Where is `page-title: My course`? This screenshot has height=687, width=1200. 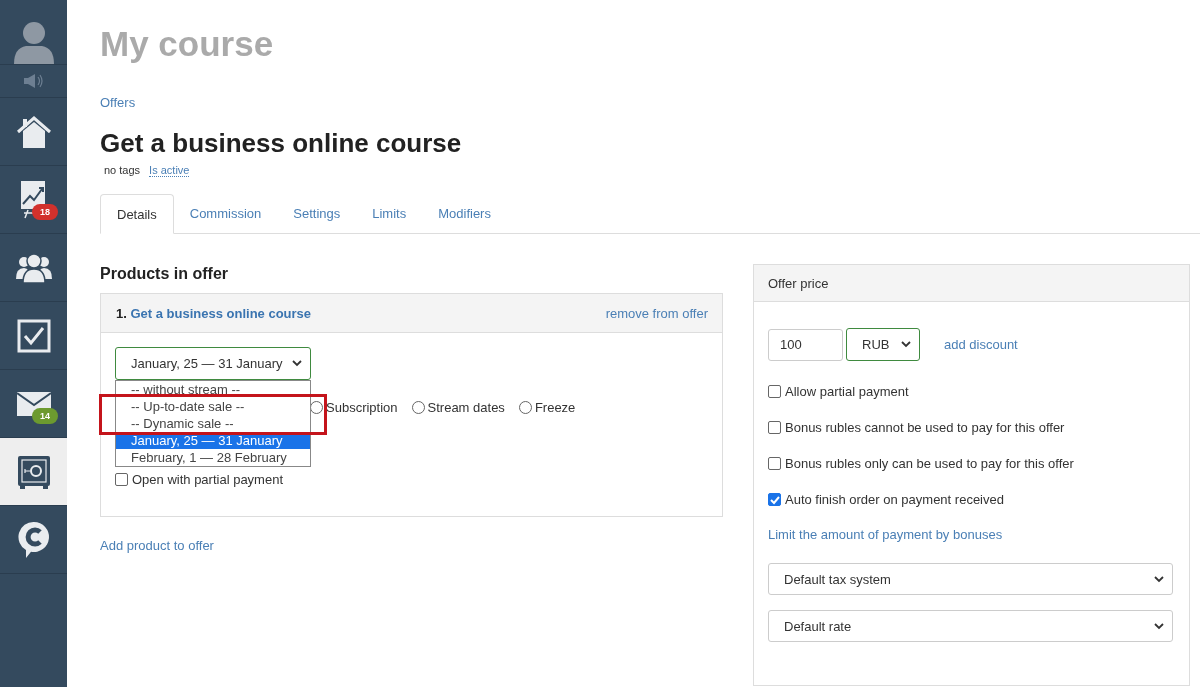
page-title: My course is located at coordinates (187, 44).